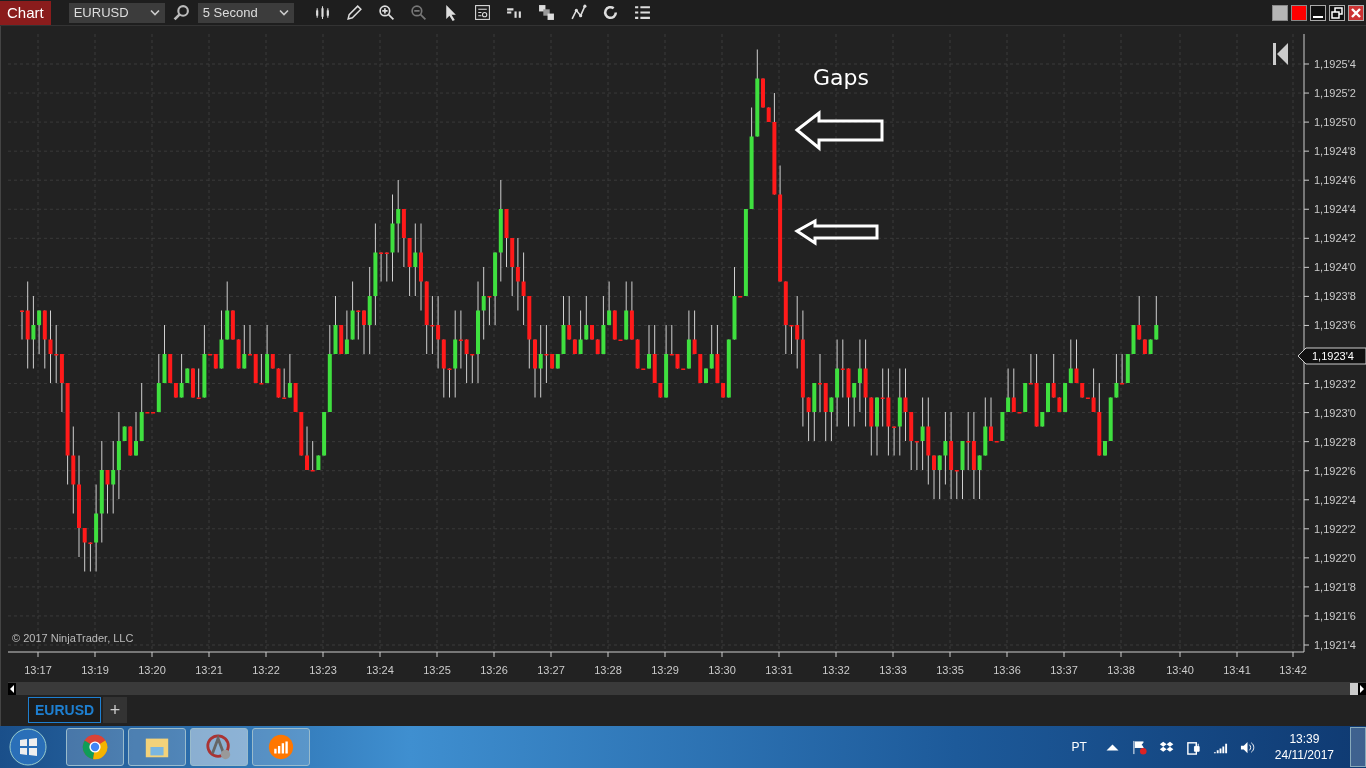 The image size is (1366, 768). I want to click on refresh-icon, so click(610, 12).